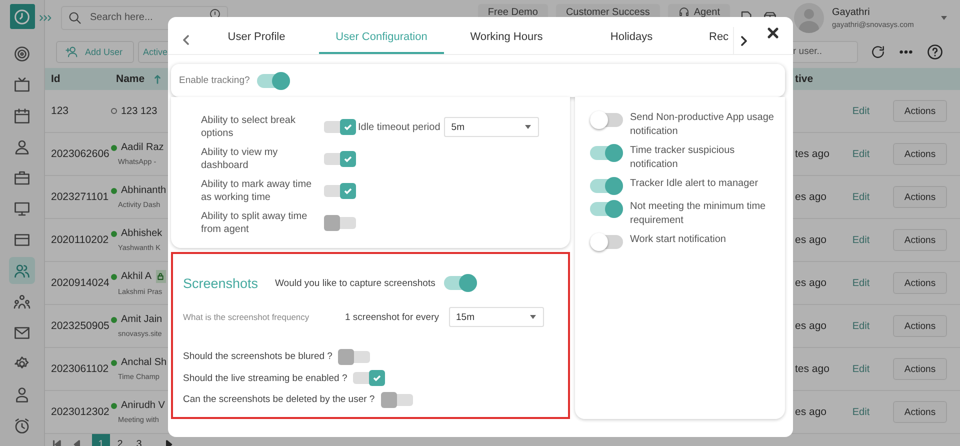  What do you see at coordinates (279, 400) in the screenshot?
I see `setting-label: Can the screenshots be deleted by the user ?` at bounding box center [279, 400].